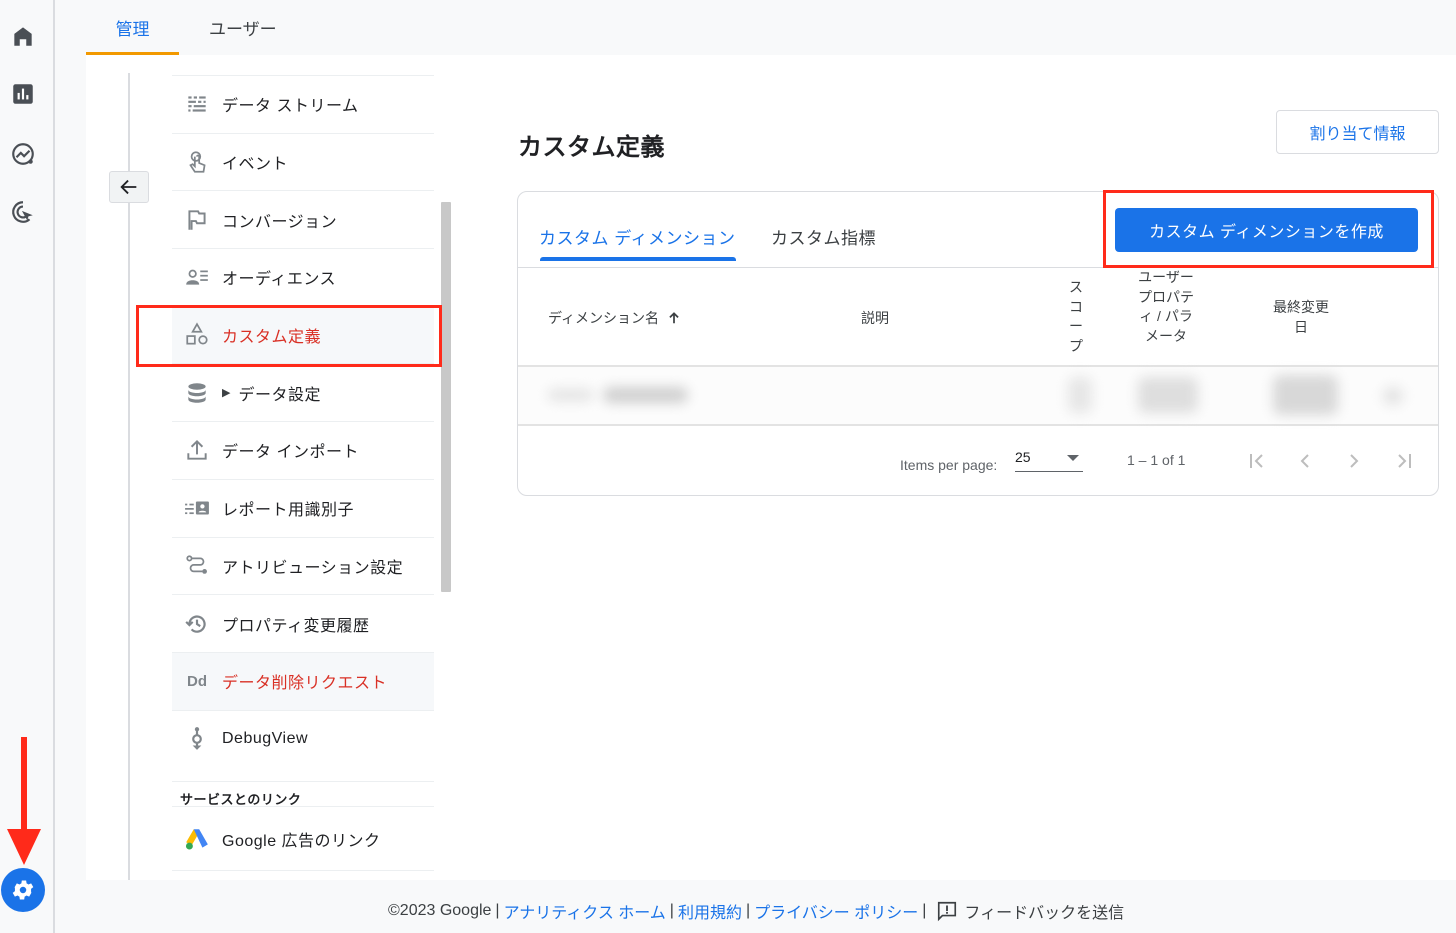  Describe the element at coordinates (196, 839) in the screenshot. I see `google-ads-icon` at that location.